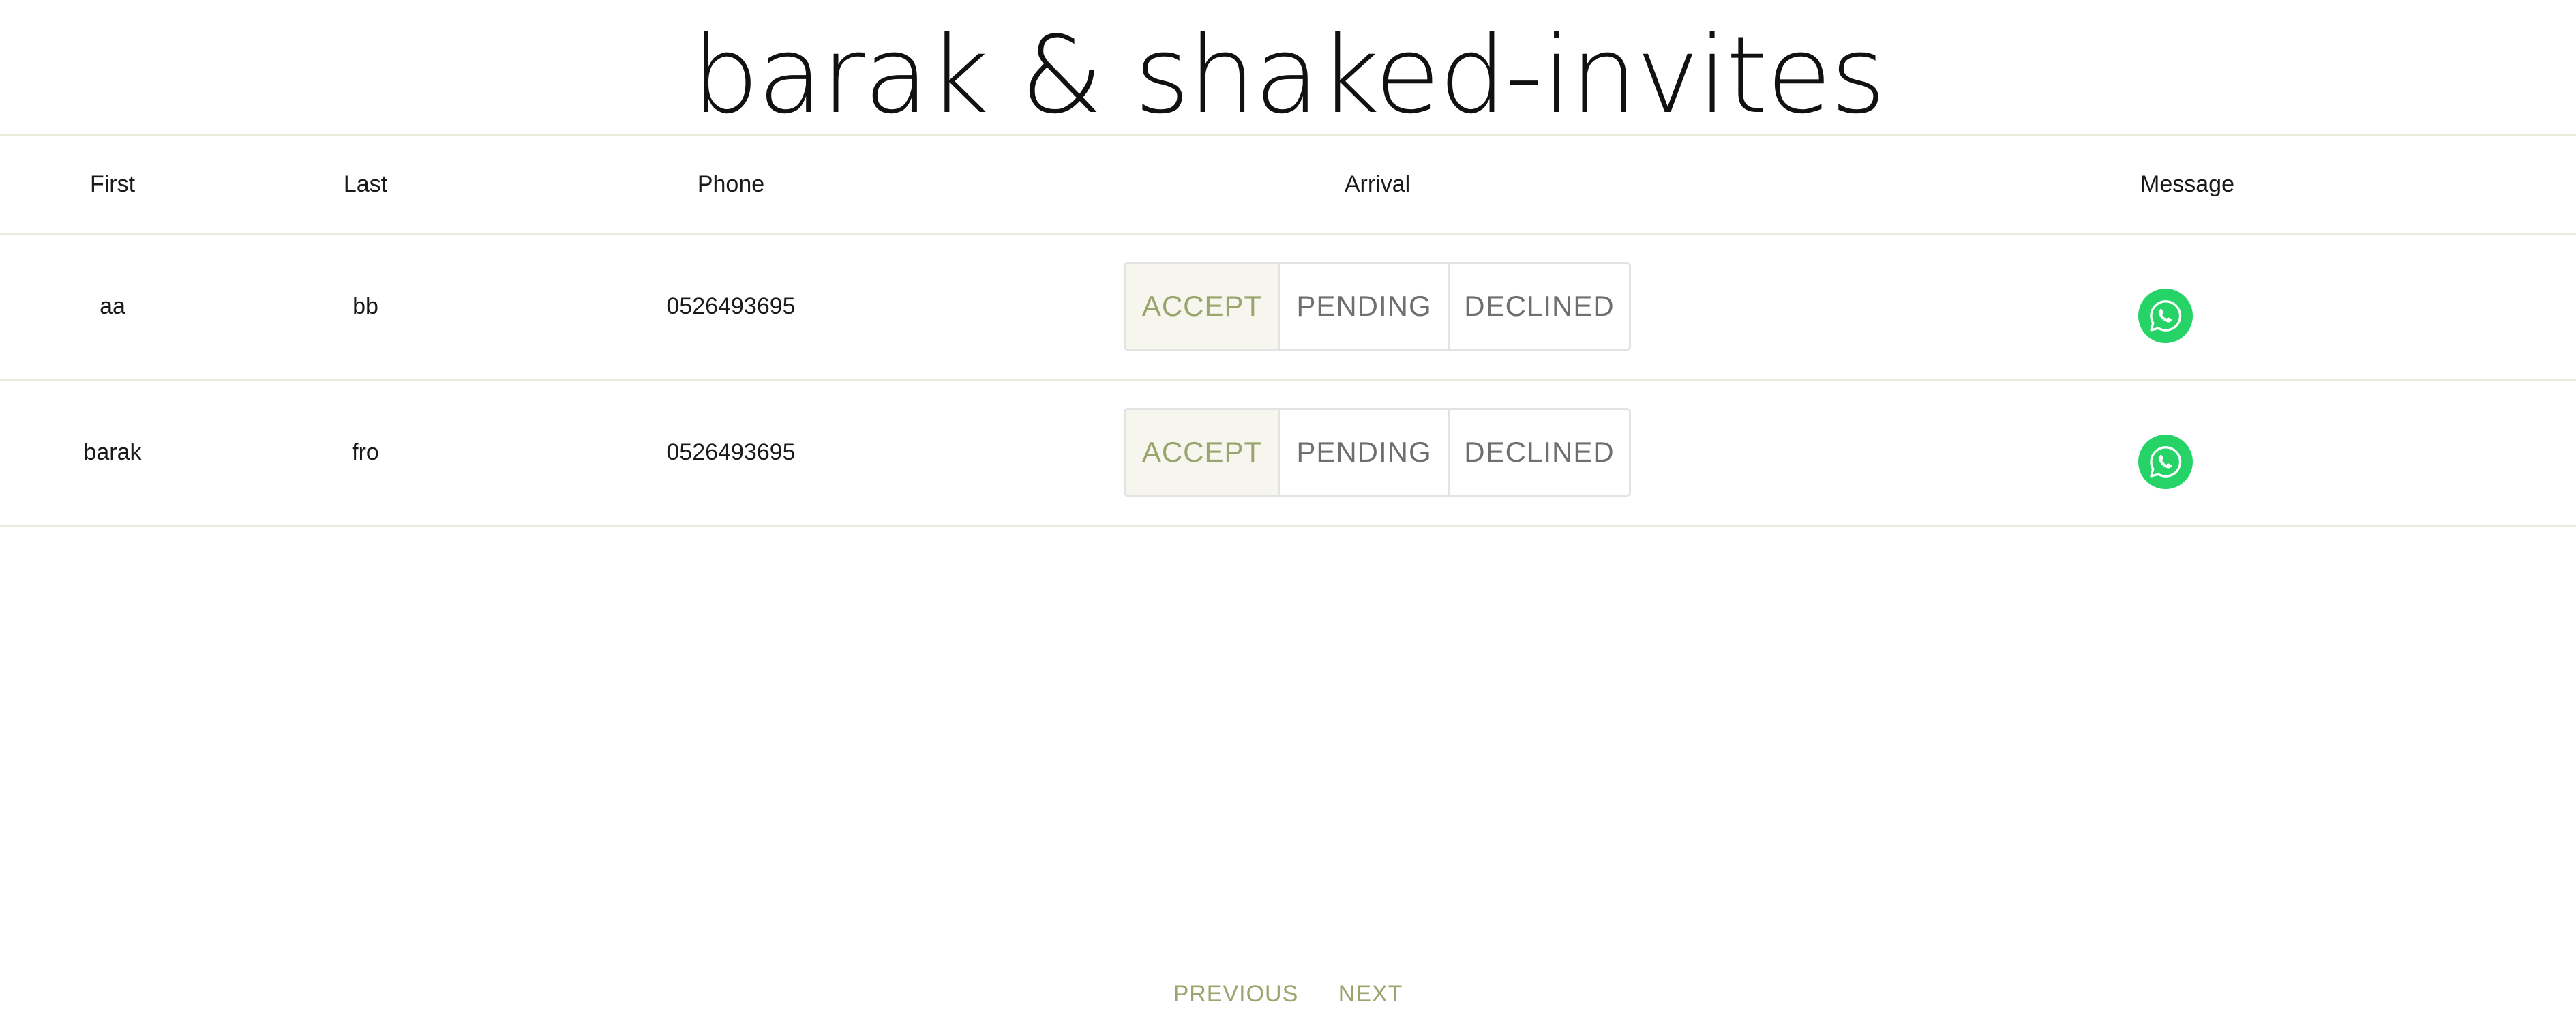 The width and height of the screenshot is (2576, 1028). I want to click on first-name-cell: aa, so click(113, 306).